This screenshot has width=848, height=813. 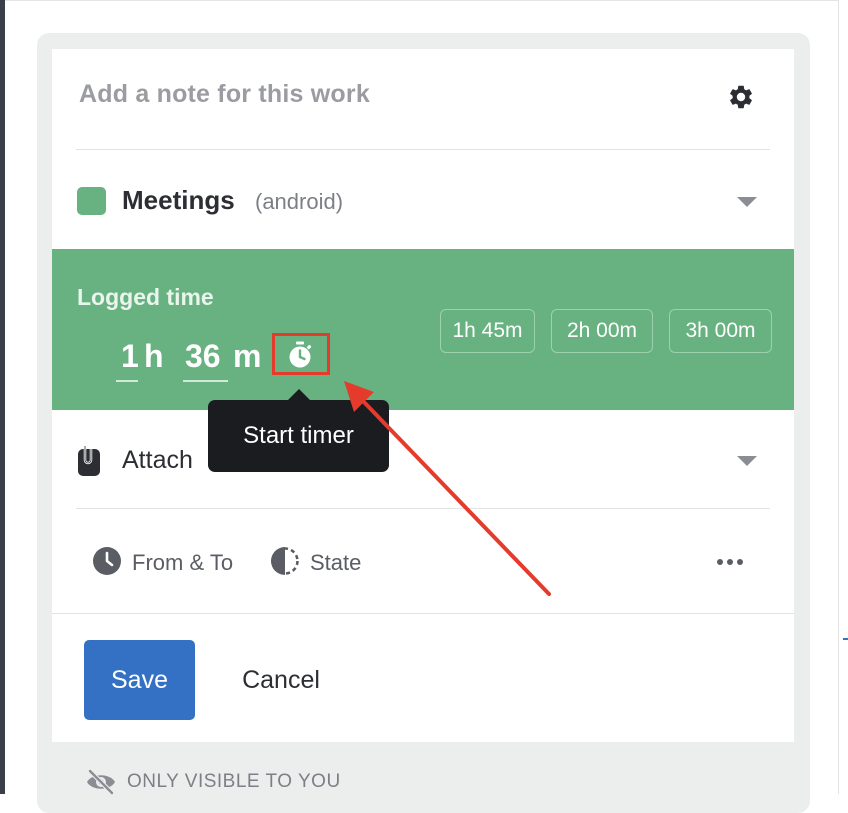 I want to click on minutes-input: 36, so click(x=203, y=356).